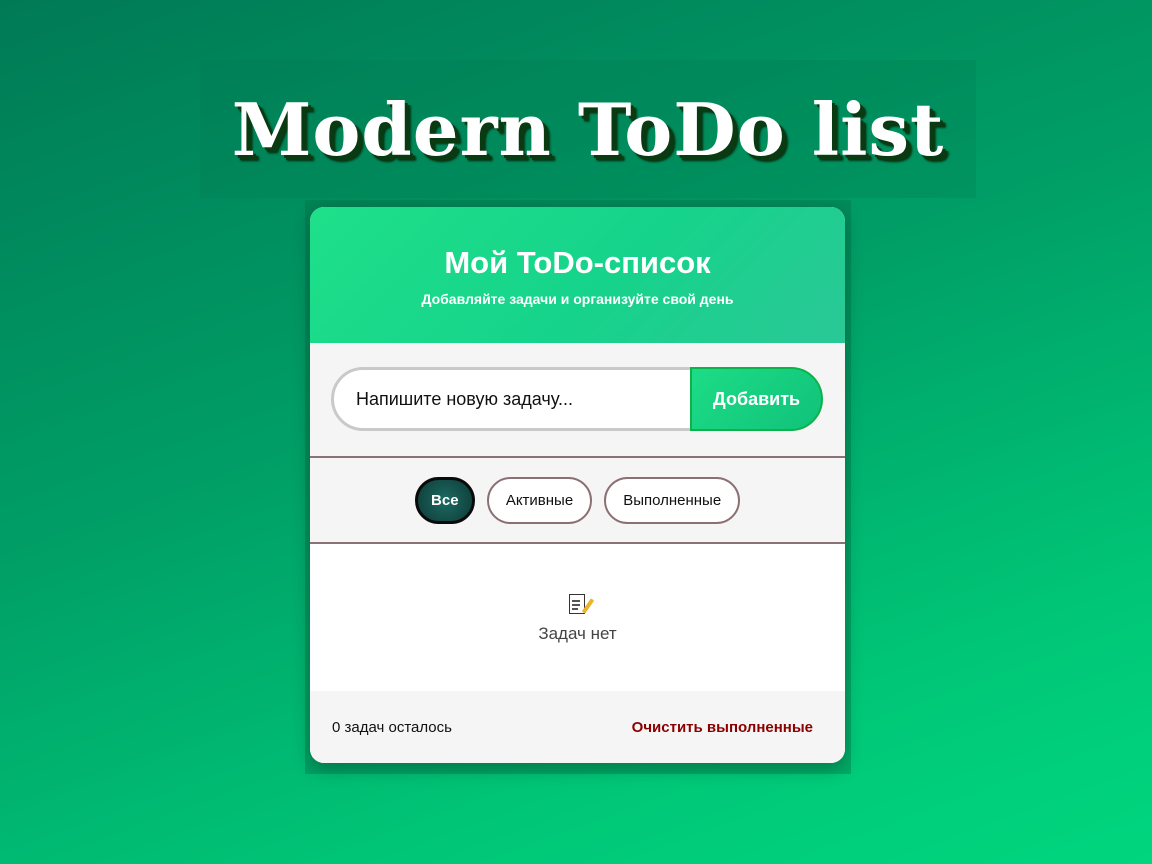  I want to click on empty-state: Задач нет, so click(577, 617).